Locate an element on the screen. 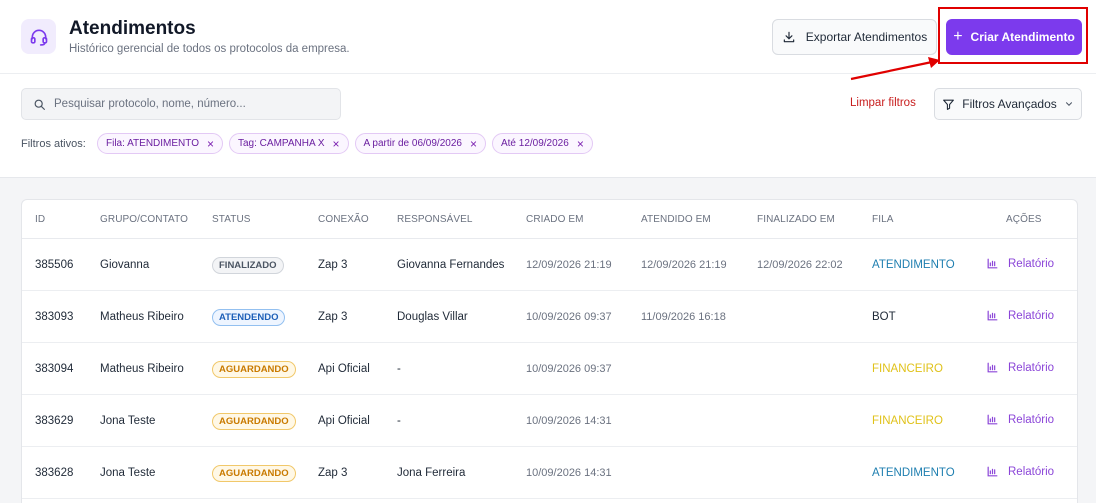  cell-id: 385506 is located at coordinates (54, 265).